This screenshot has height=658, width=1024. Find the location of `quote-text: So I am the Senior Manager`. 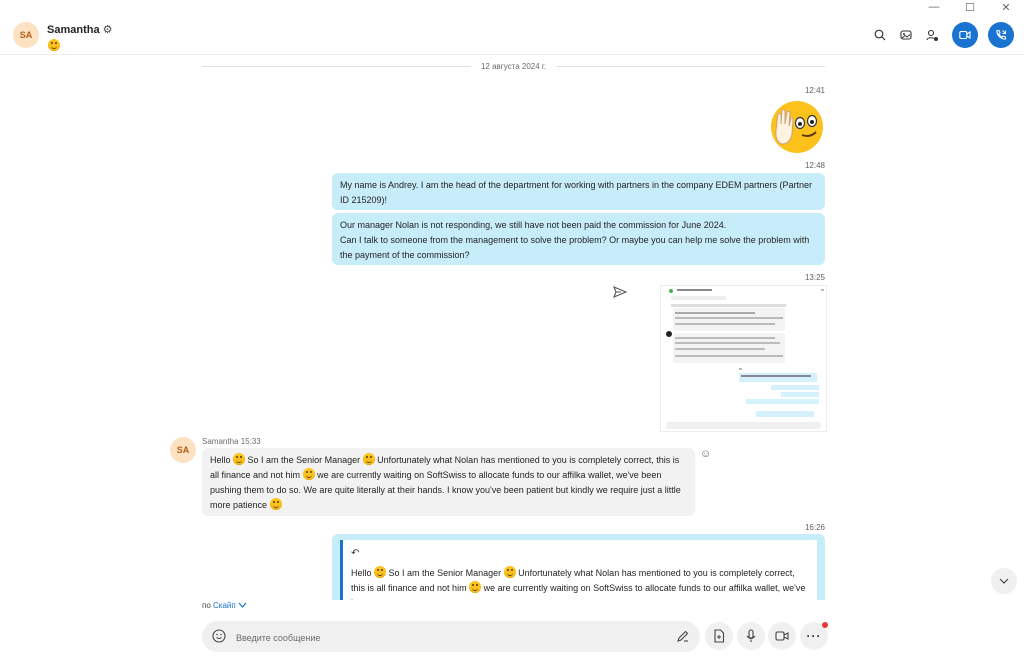

quote-text: So I am the Senior Manager is located at coordinates (445, 573).